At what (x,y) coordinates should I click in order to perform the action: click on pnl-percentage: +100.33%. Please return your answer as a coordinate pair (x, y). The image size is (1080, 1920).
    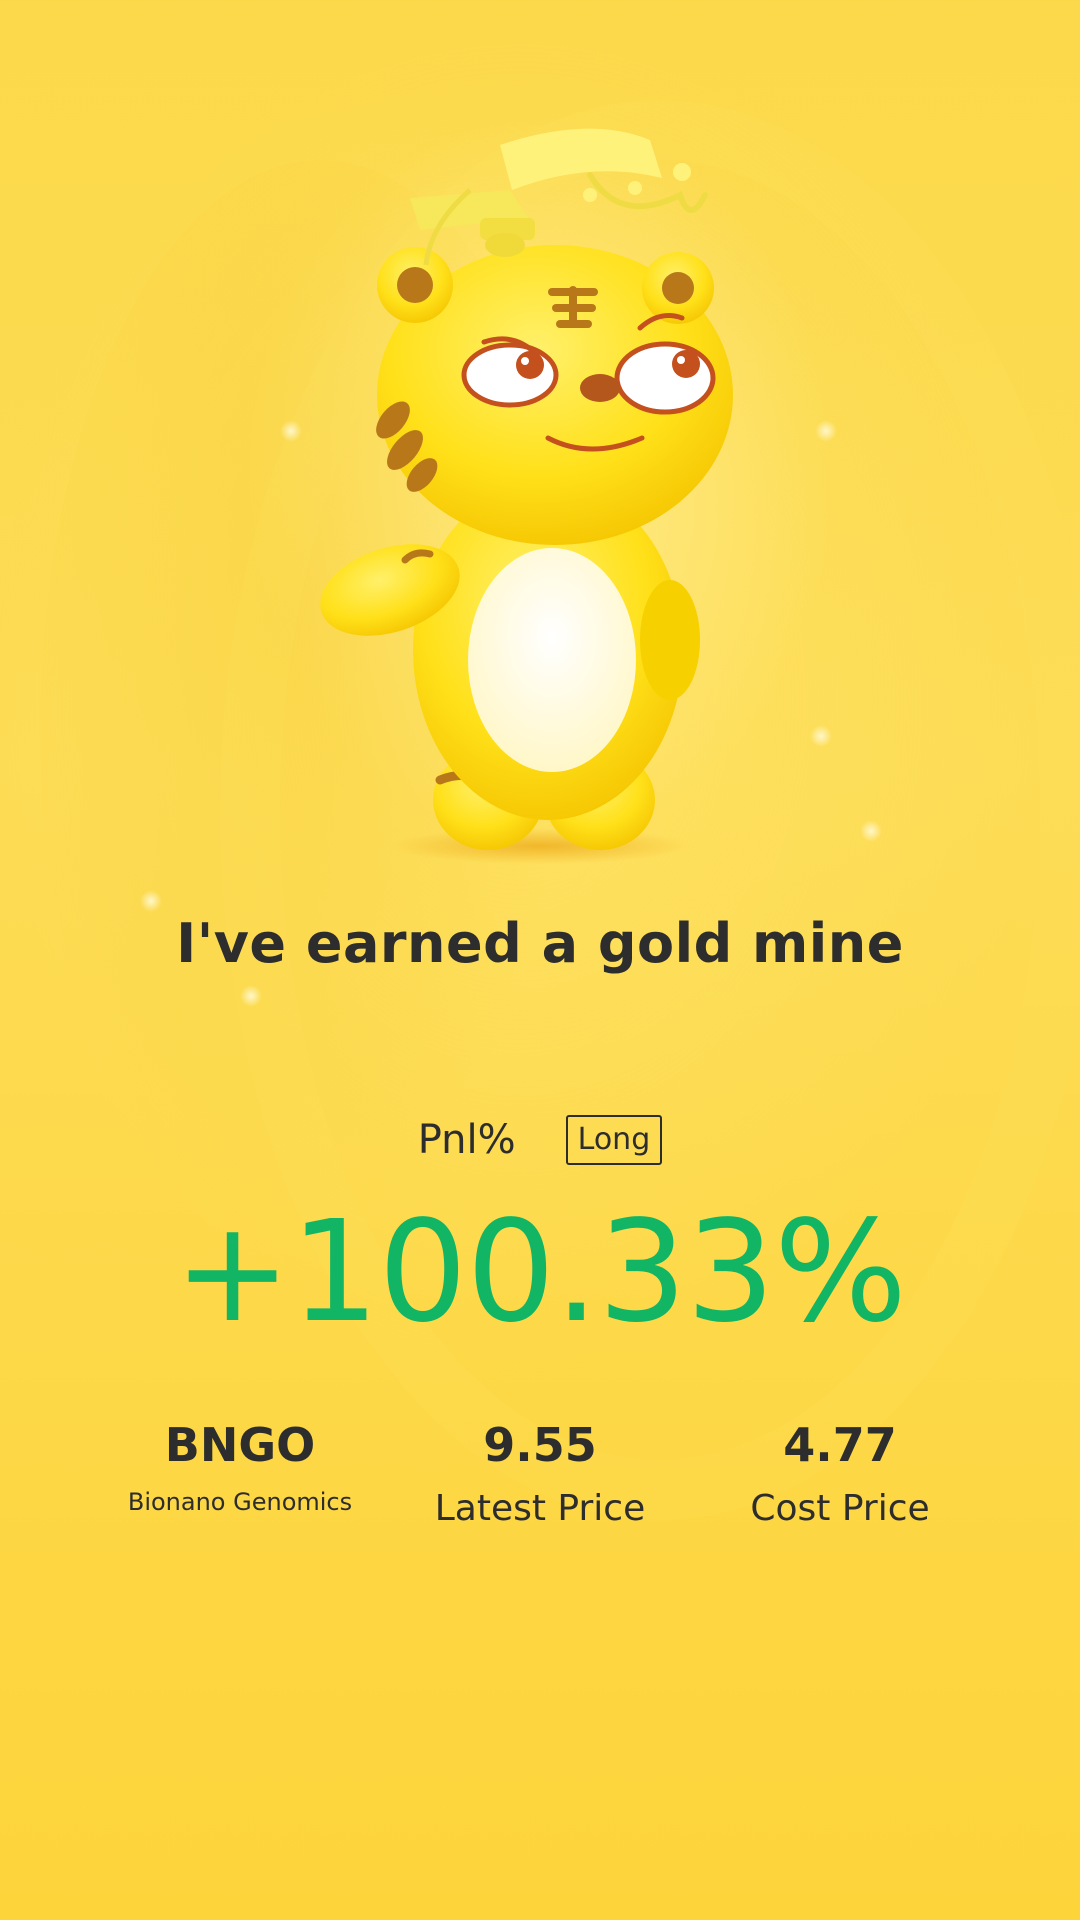
    Looking at the image, I should click on (540, 1272).